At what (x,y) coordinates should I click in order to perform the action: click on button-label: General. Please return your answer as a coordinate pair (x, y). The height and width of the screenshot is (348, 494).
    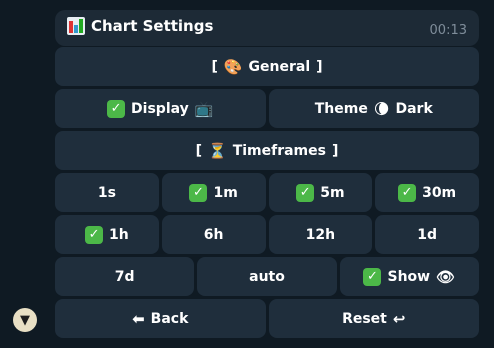
    Looking at the image, I should click on (279, 66).